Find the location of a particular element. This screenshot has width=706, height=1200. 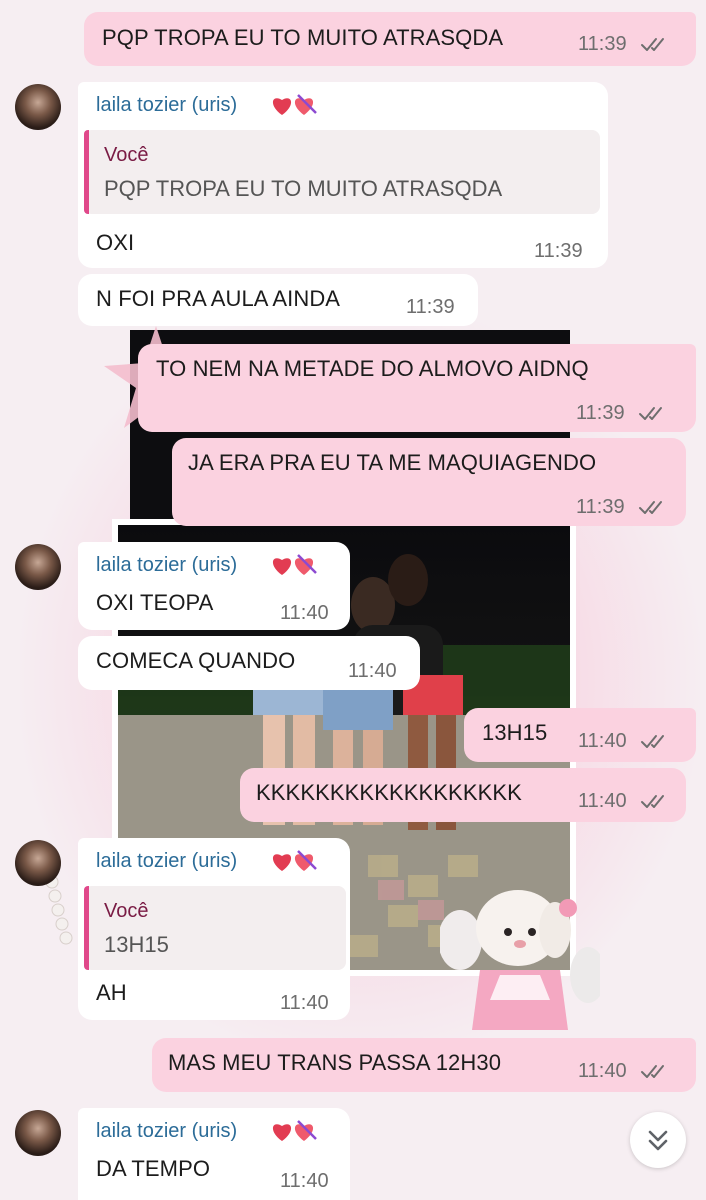

message-bubble-incoming: laila tozier (uris) Você 13H15 AH 11:40 is located at coordinates (214, 929).